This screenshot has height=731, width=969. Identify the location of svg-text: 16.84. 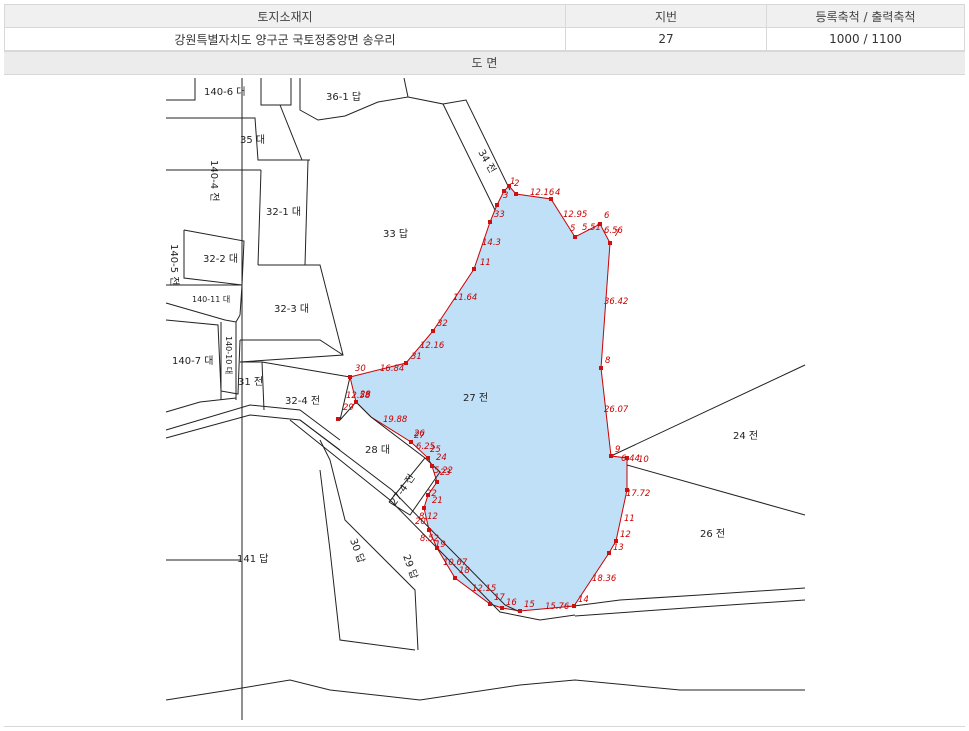
(392, 369).